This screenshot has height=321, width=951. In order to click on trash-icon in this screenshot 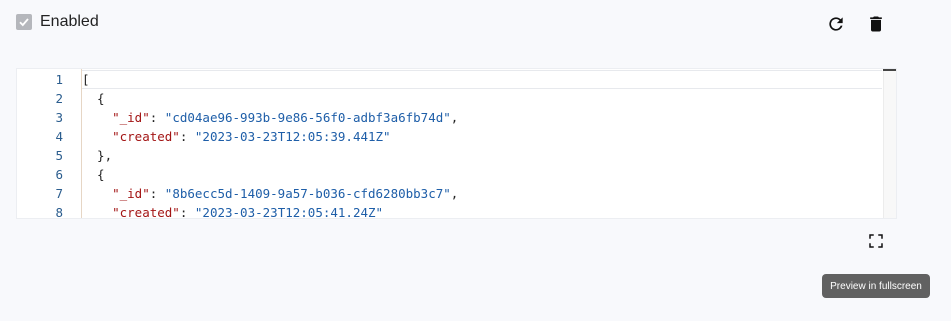, I will do `click(876, 24)`.